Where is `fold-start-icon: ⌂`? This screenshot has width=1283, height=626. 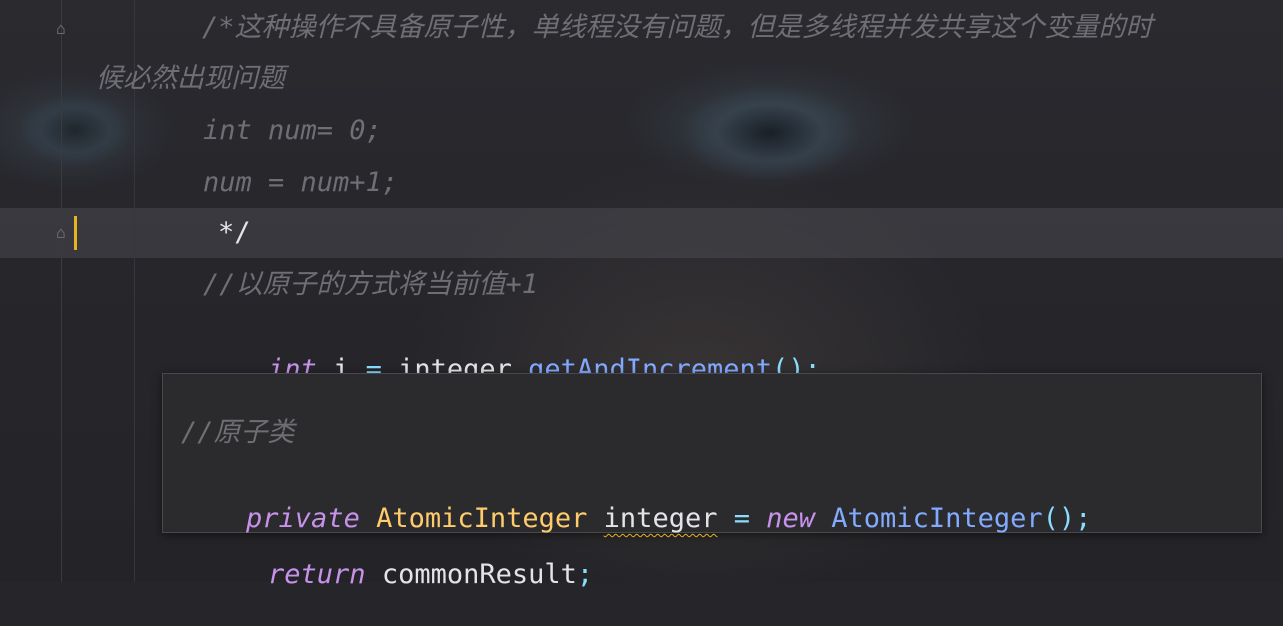 fold-start-icon: ⌂ is located at coordinates (61, 29).